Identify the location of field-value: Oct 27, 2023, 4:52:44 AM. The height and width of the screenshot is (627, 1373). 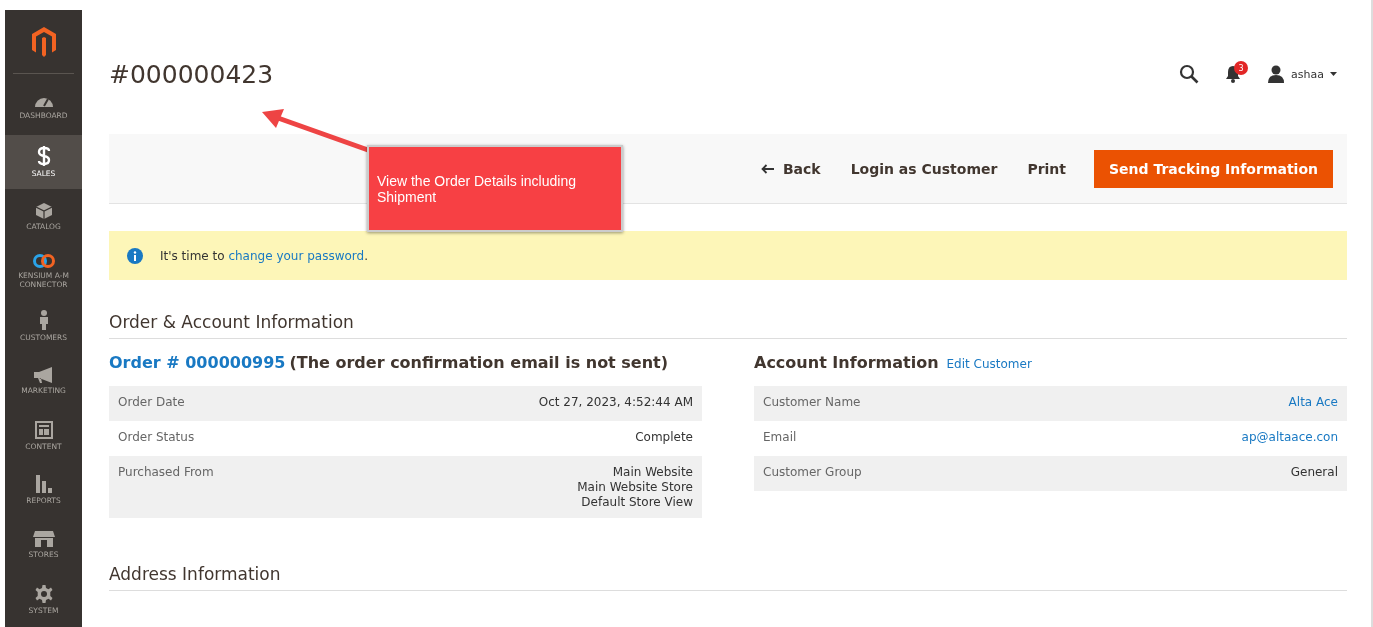
(615, 402).